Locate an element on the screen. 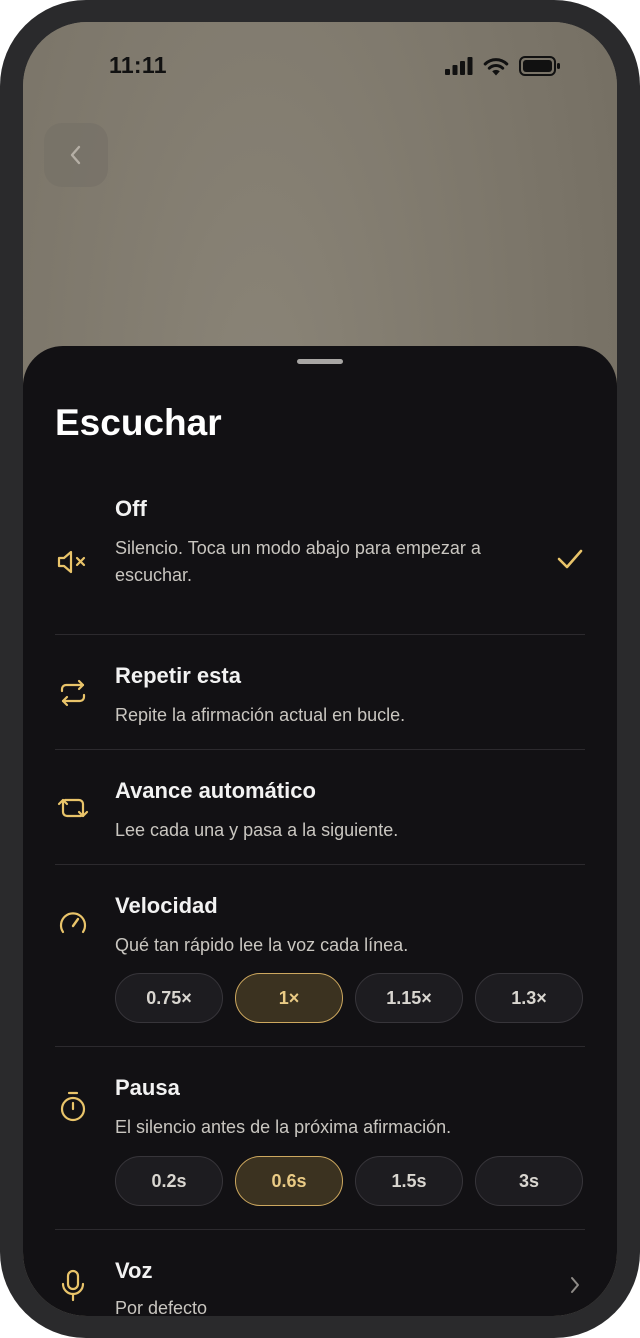  speaker-muted-icon is located at coordinates (73, 562).